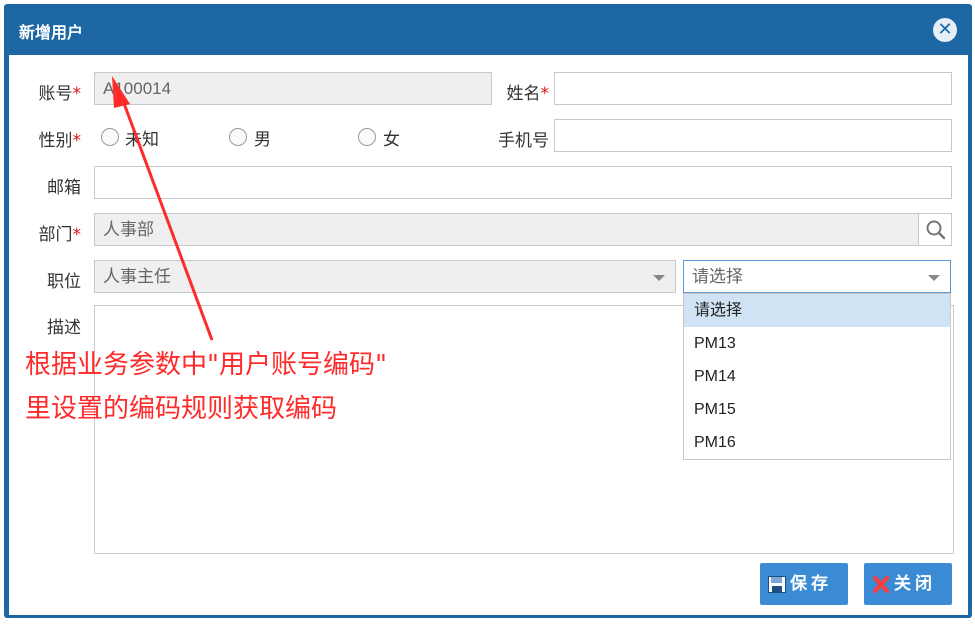 This screenshot has height=624, width=975. Describe the element at coordinates (181, 409) in the screenshot. I see `annotation-line-2: 里设置的编码规则获取编码` at that location.